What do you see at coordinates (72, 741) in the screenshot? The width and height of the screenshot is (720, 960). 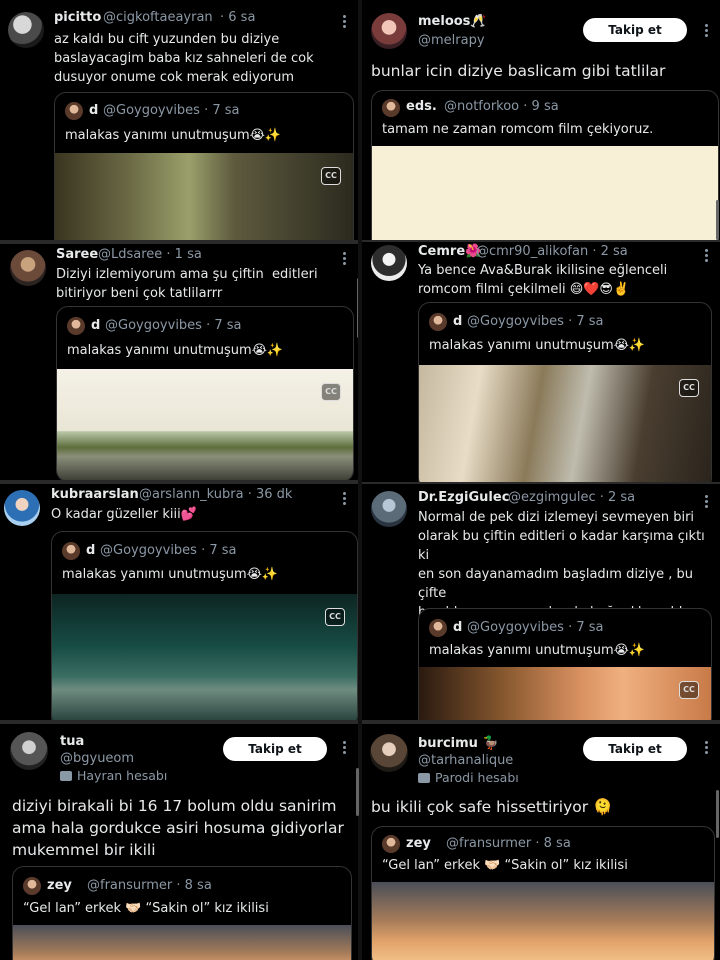 I see `author-name: tua` at bounding box center [72, 741].